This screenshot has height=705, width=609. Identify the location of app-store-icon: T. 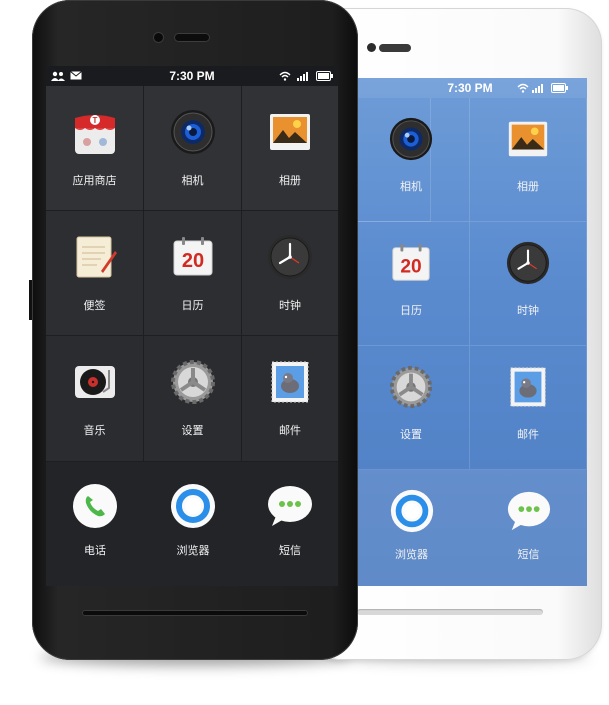
(95, 132).